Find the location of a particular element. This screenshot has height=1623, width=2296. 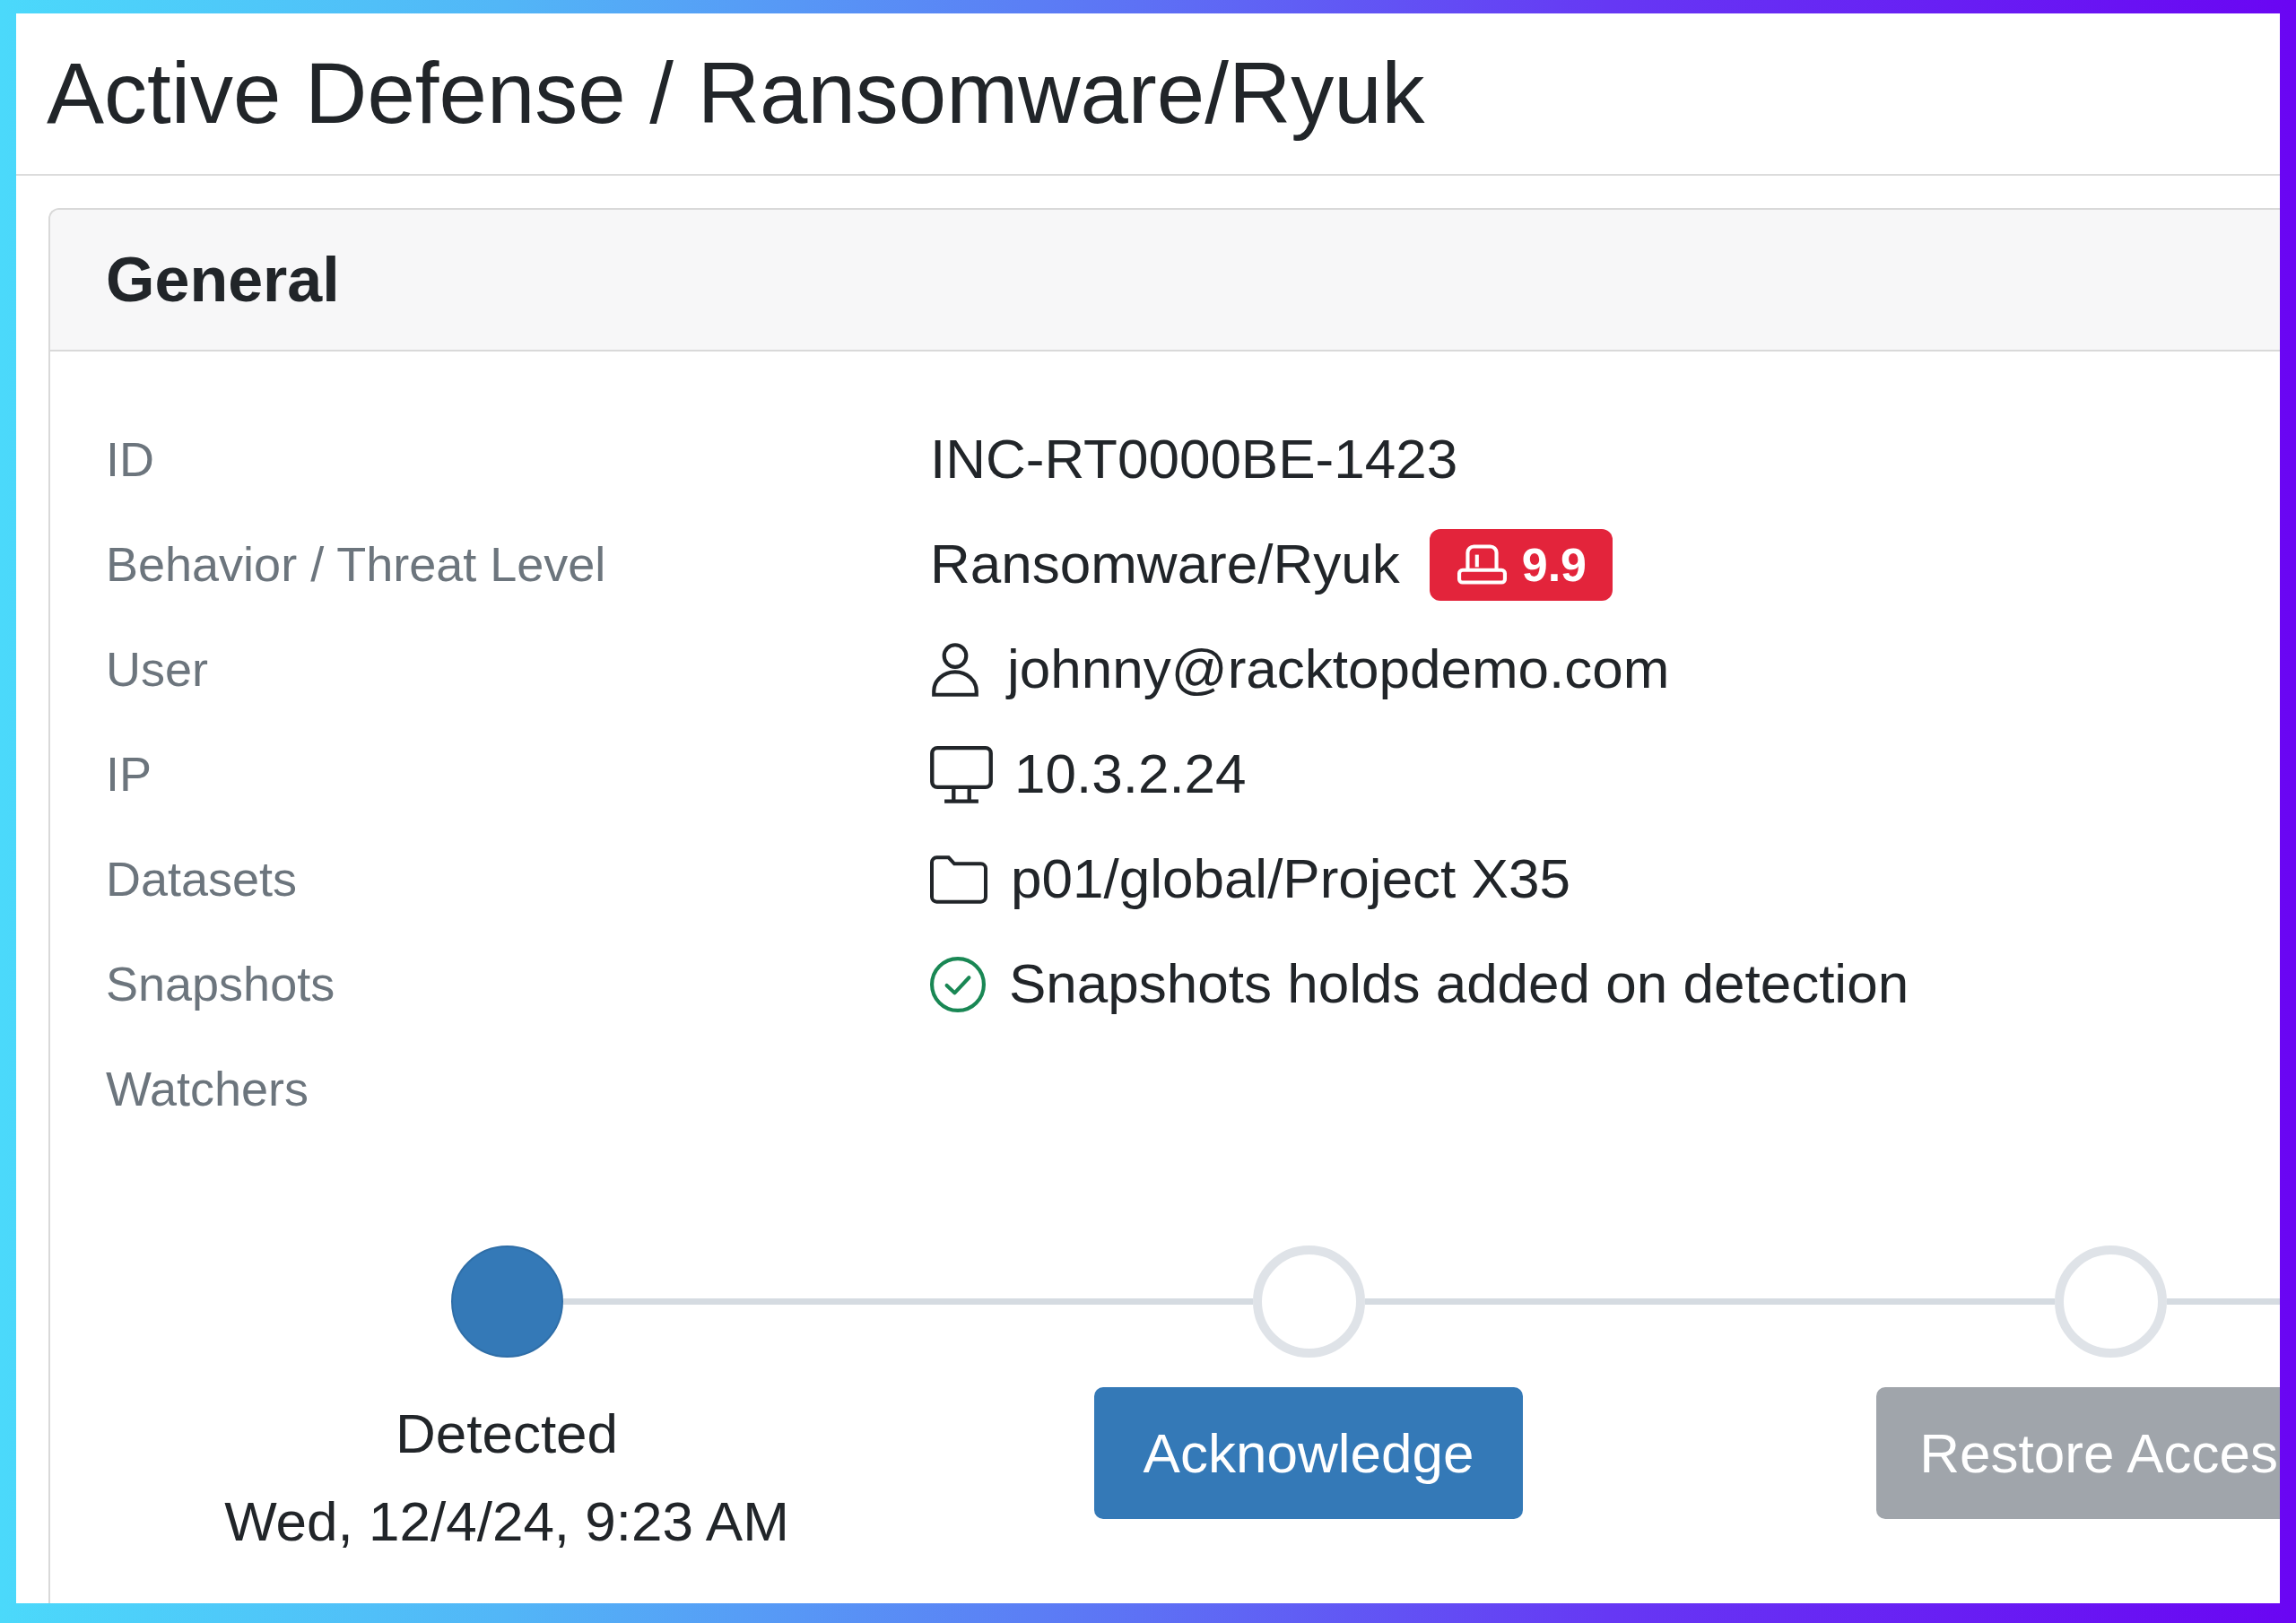

field-label: User is located at coordinates (157, 670).